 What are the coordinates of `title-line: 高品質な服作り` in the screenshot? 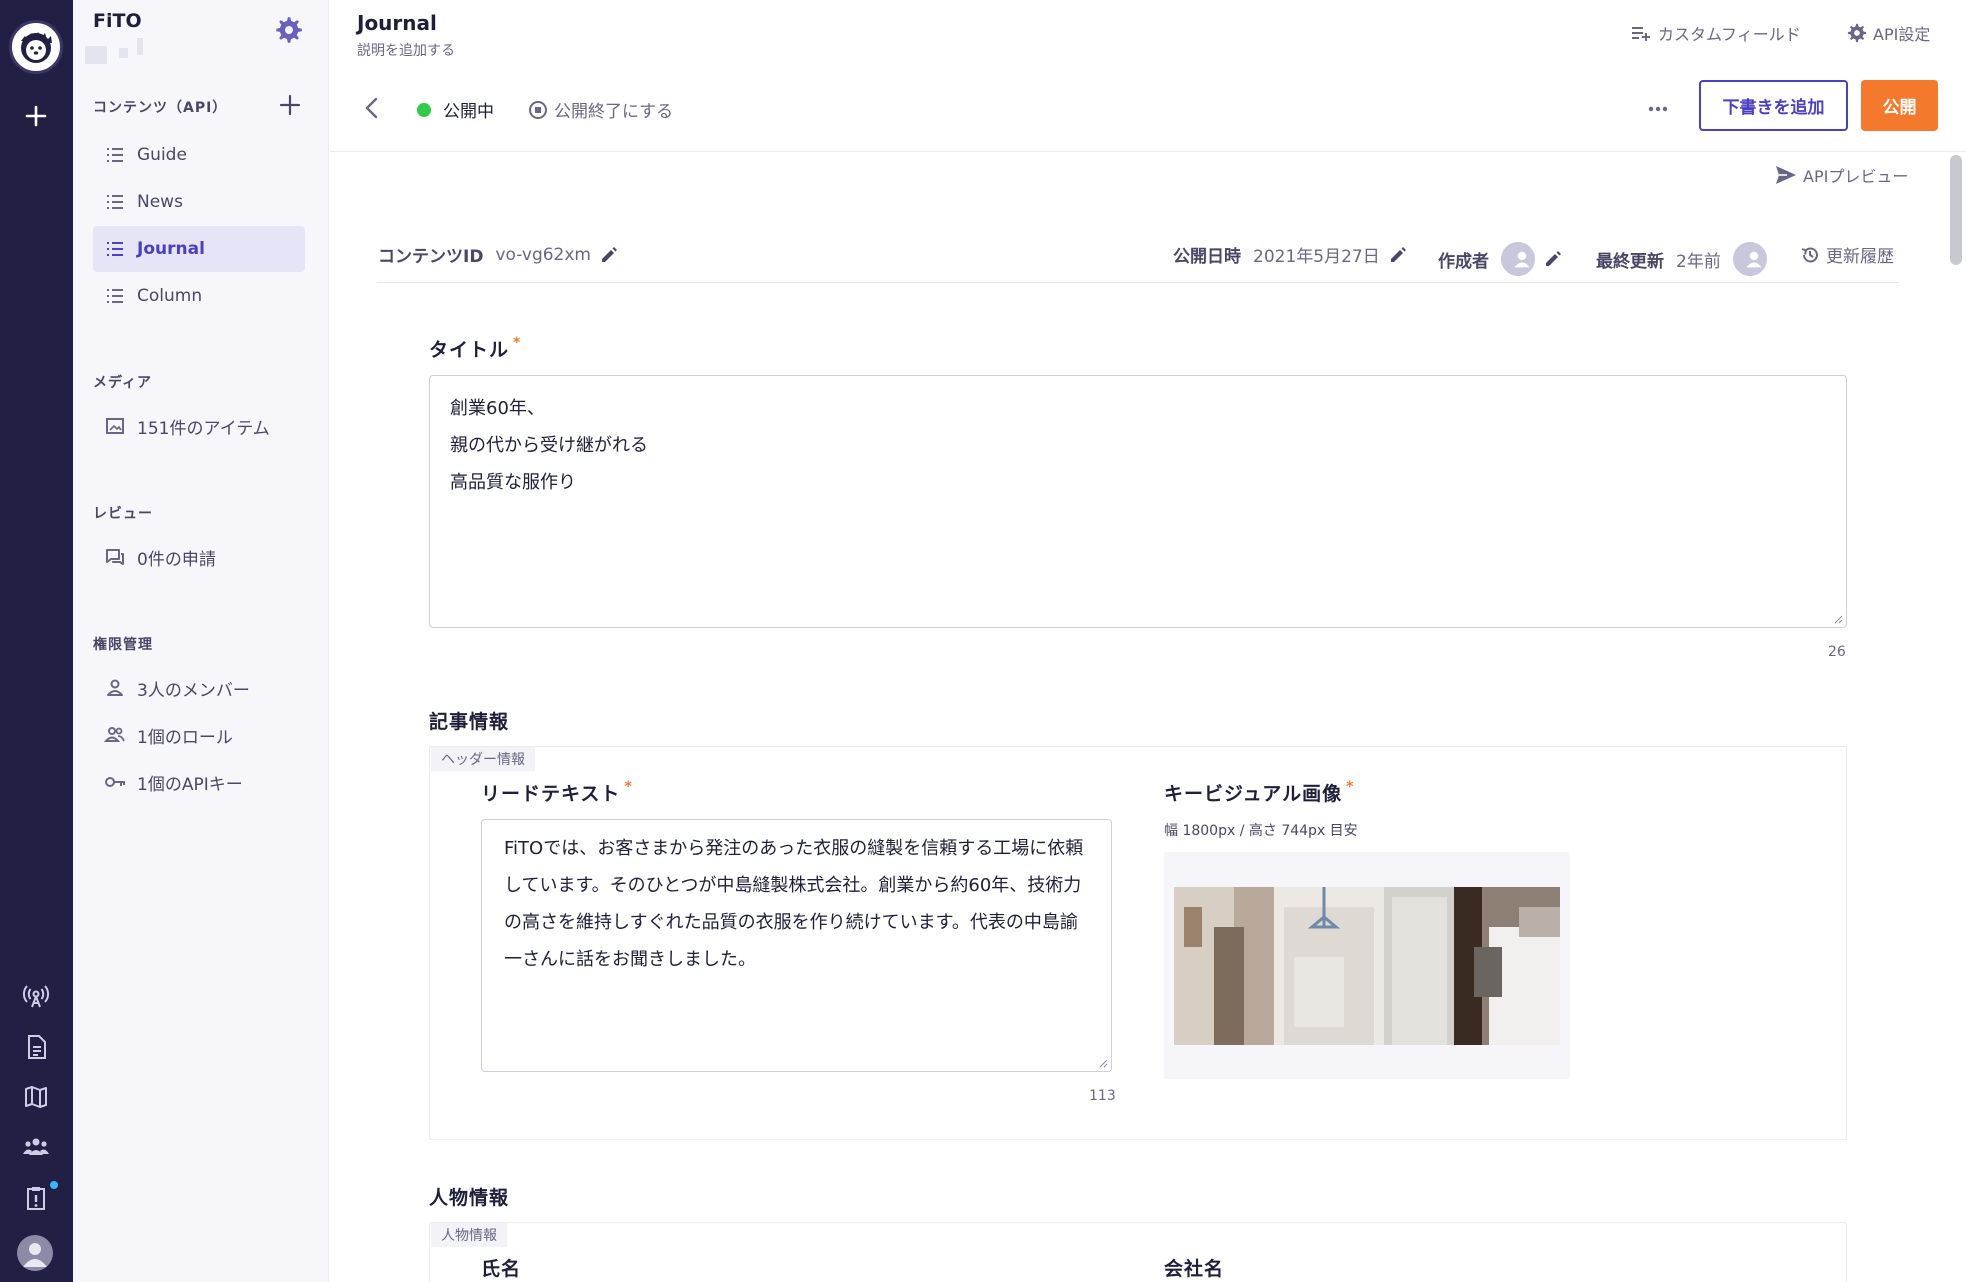 It's located at (513, 482).